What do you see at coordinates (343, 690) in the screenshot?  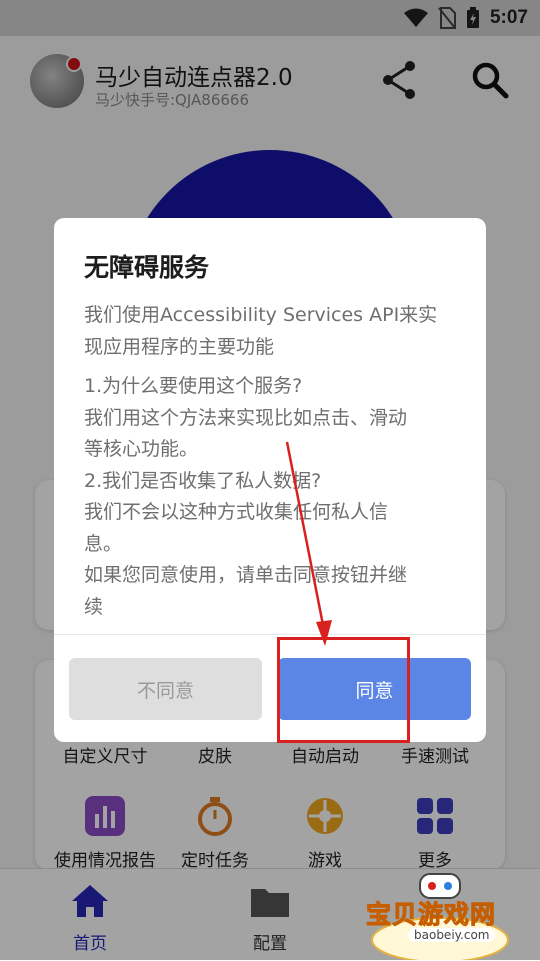 I see `annotation-highlight-box` at bounding box center [343, 690].